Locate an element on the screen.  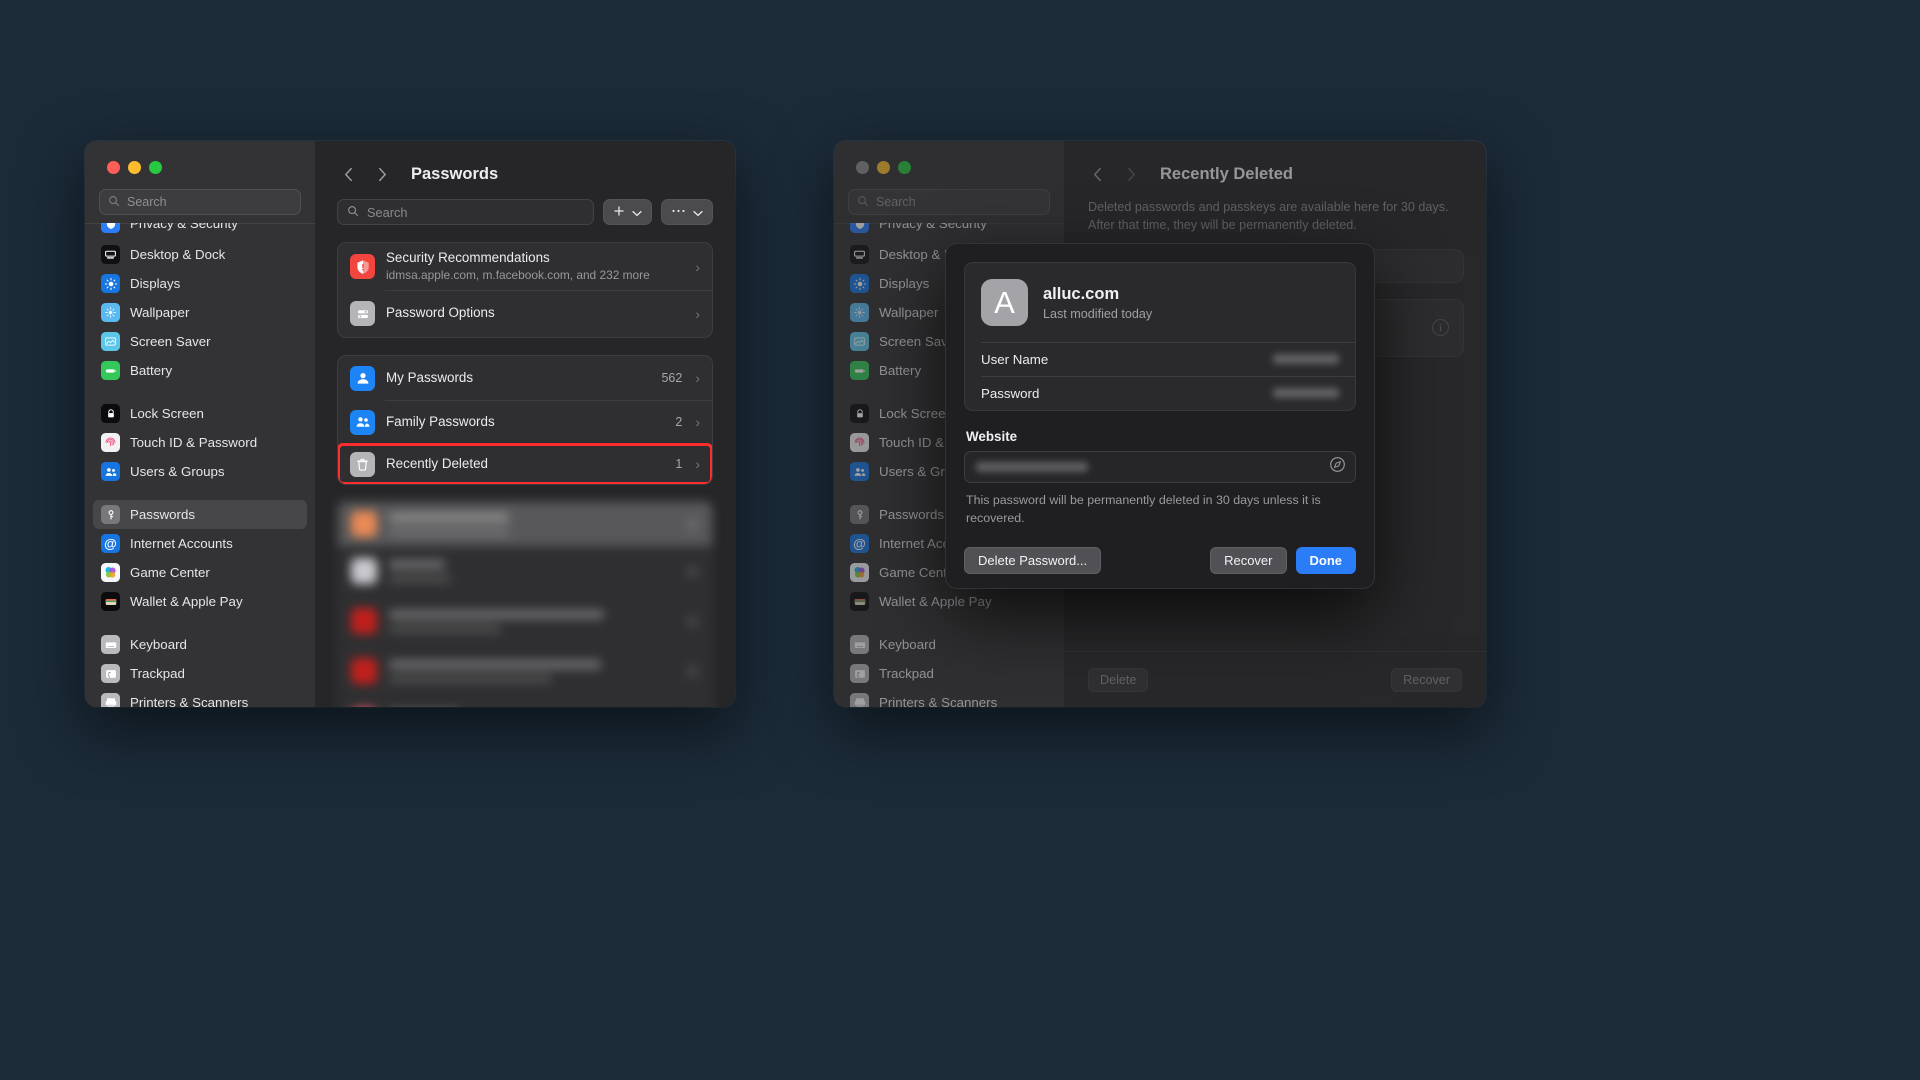
sidebar-item-lock-screen: Lock Screen is located at coordinates (200, 413).